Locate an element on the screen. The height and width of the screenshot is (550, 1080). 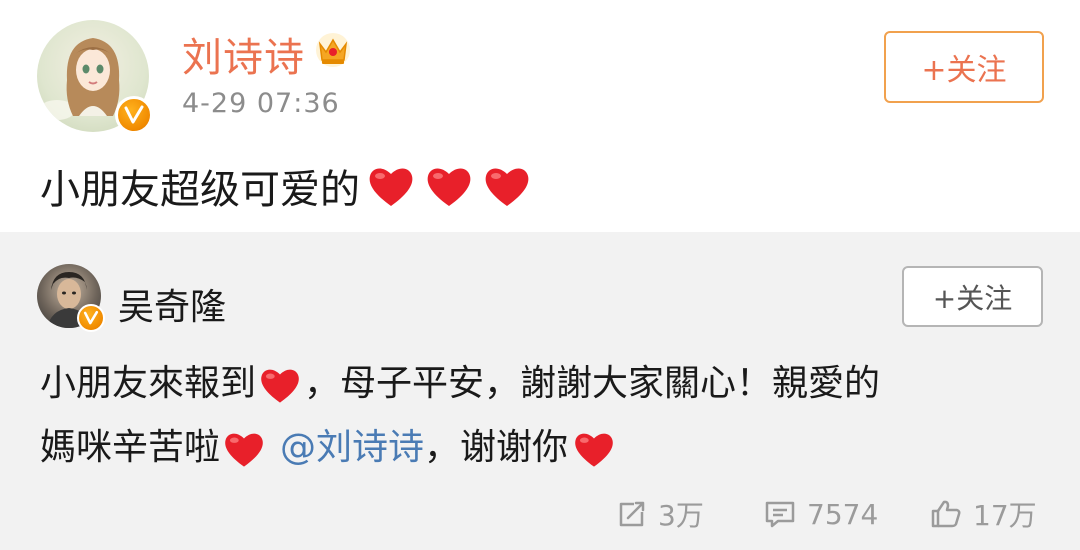
repost-action: 3万 is located at coordinates (660, 514).